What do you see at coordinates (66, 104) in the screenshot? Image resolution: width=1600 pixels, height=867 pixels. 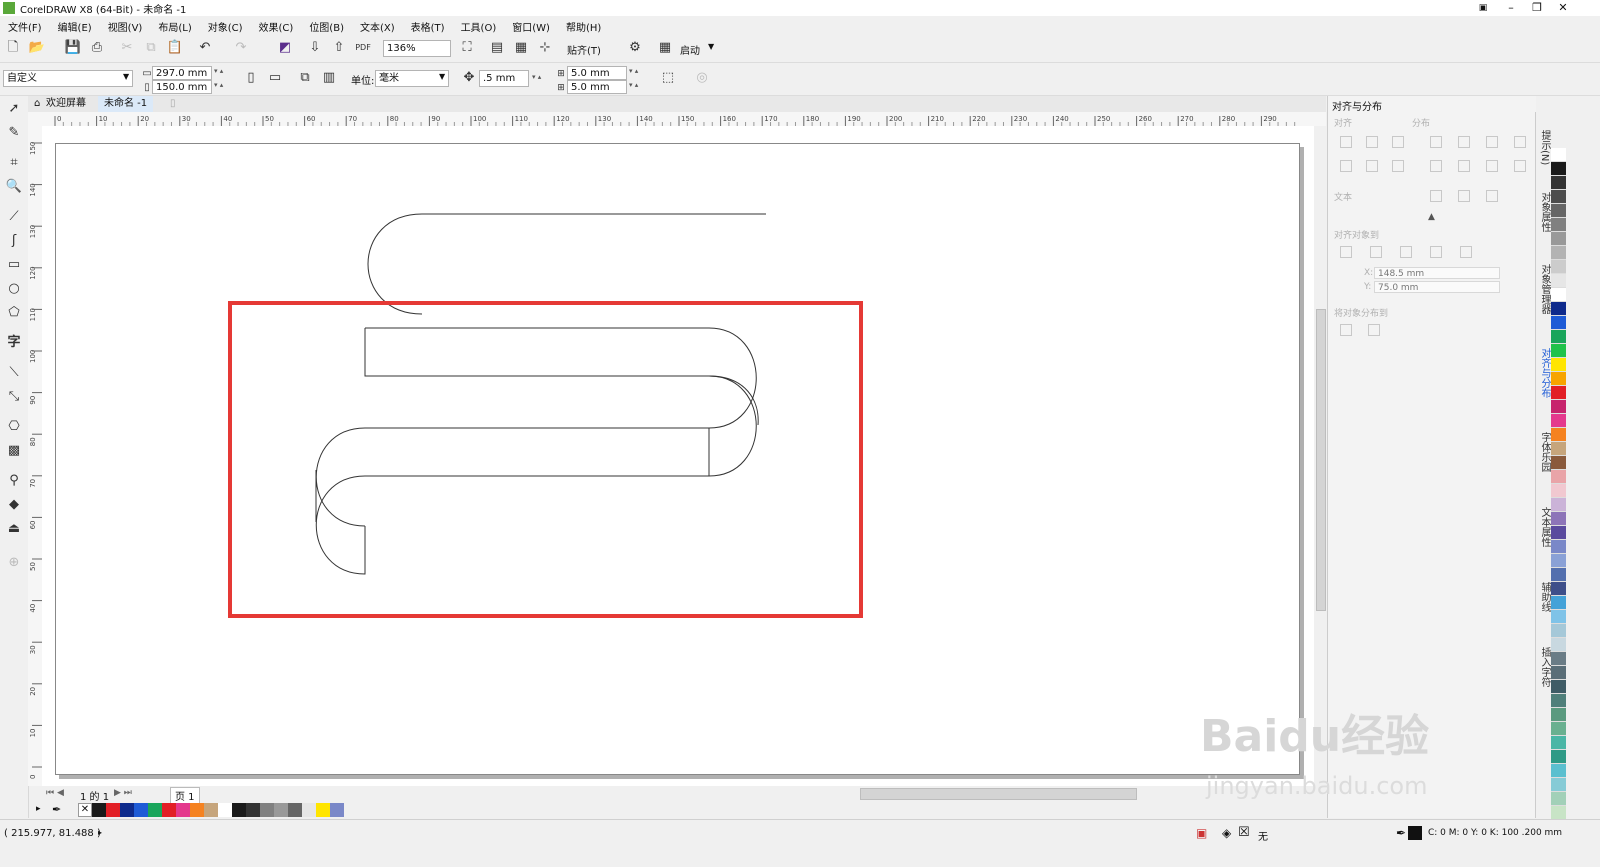 I see `tab-welcome-screen: 欢迎屏幕` at bounding box center [66, 104].